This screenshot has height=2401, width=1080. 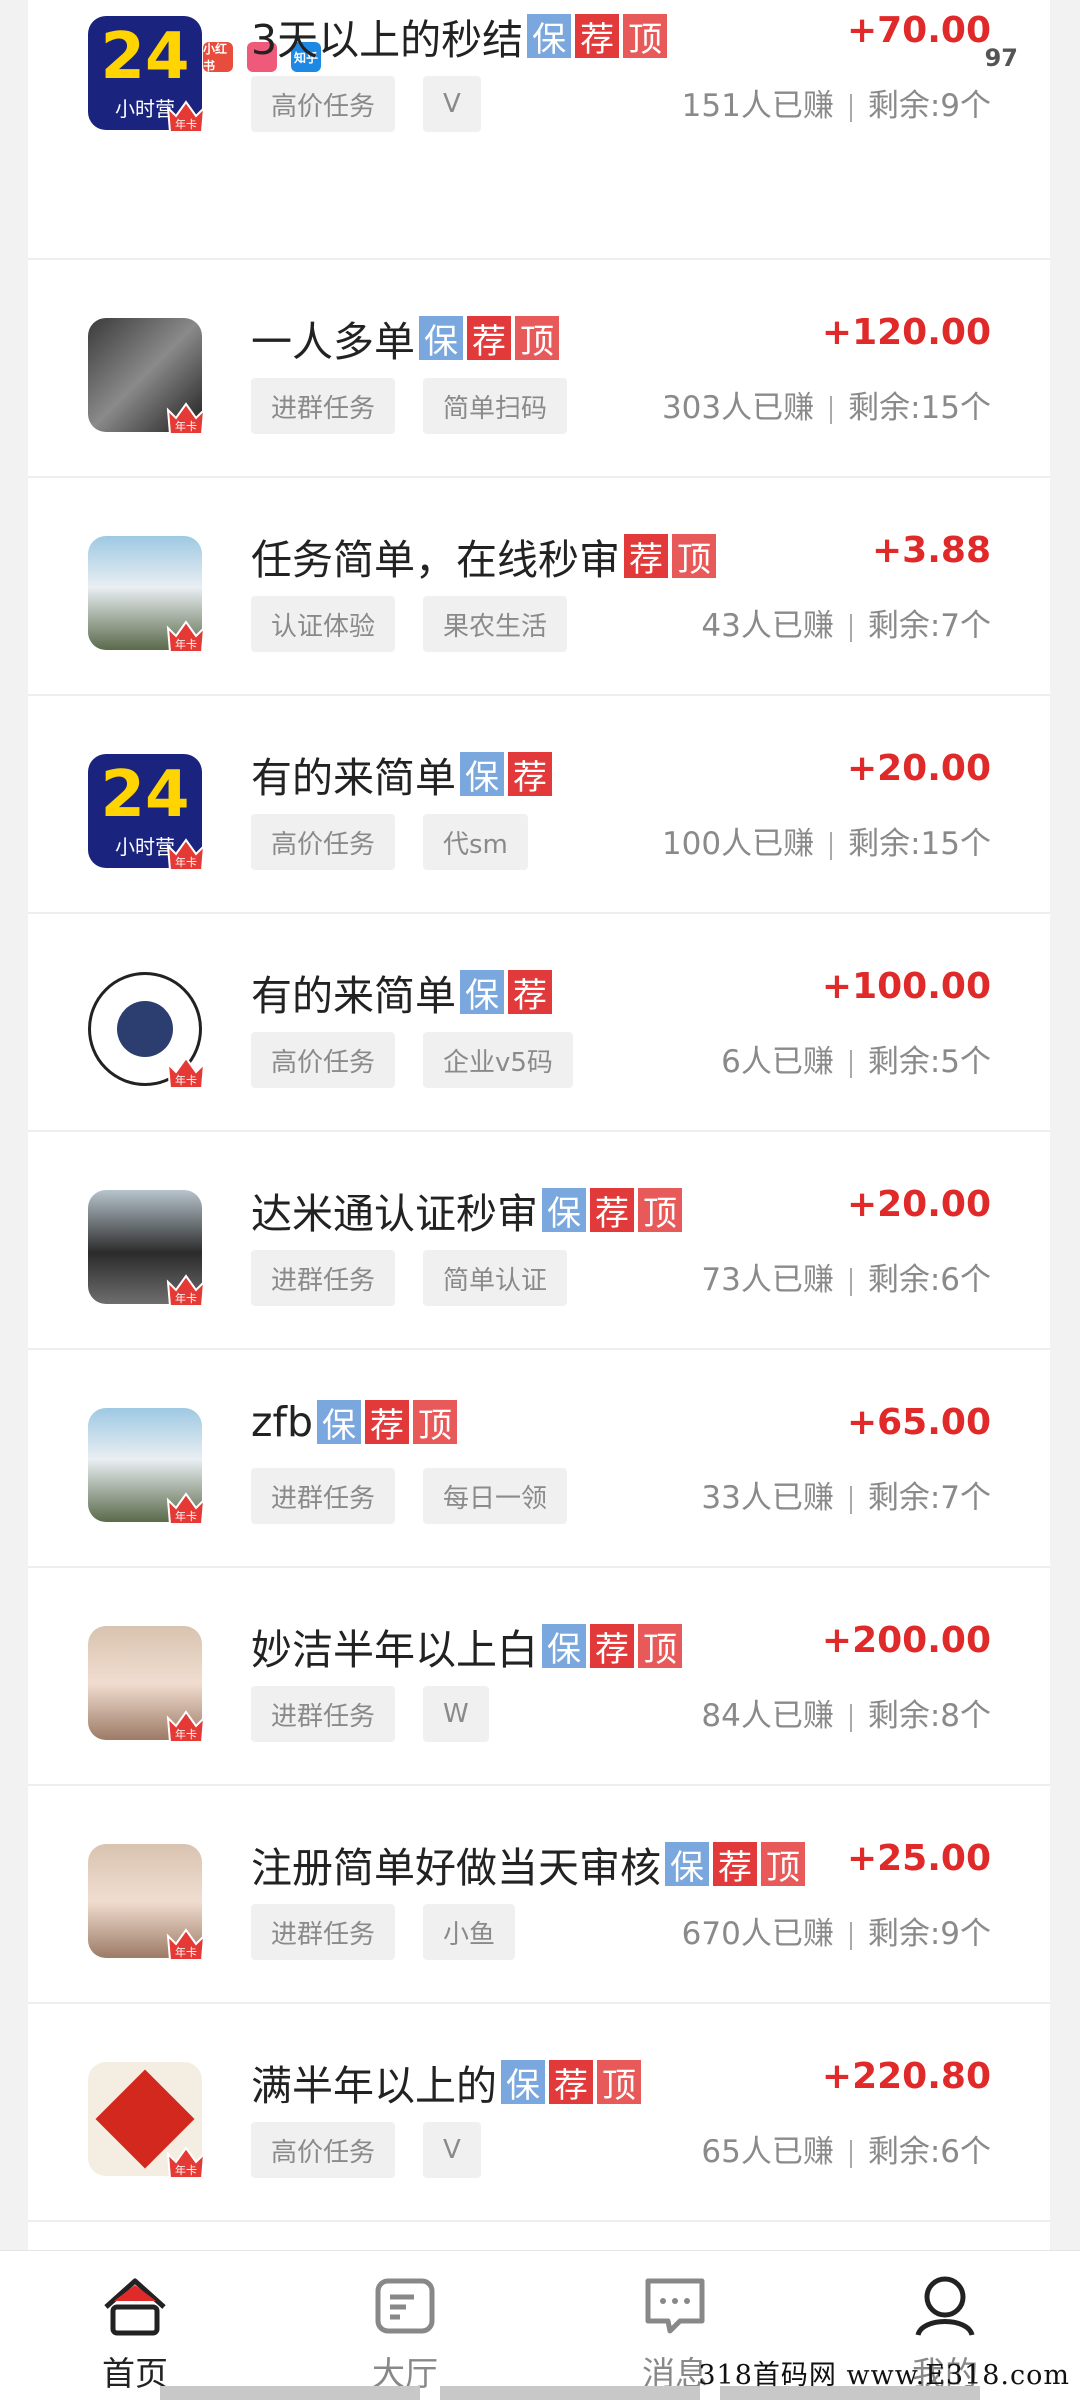 What do you see at coordinates (374, 2086) in the screenshot?
I see `task-title-text: 满半年以上的` at bounding box center [374, 2086].